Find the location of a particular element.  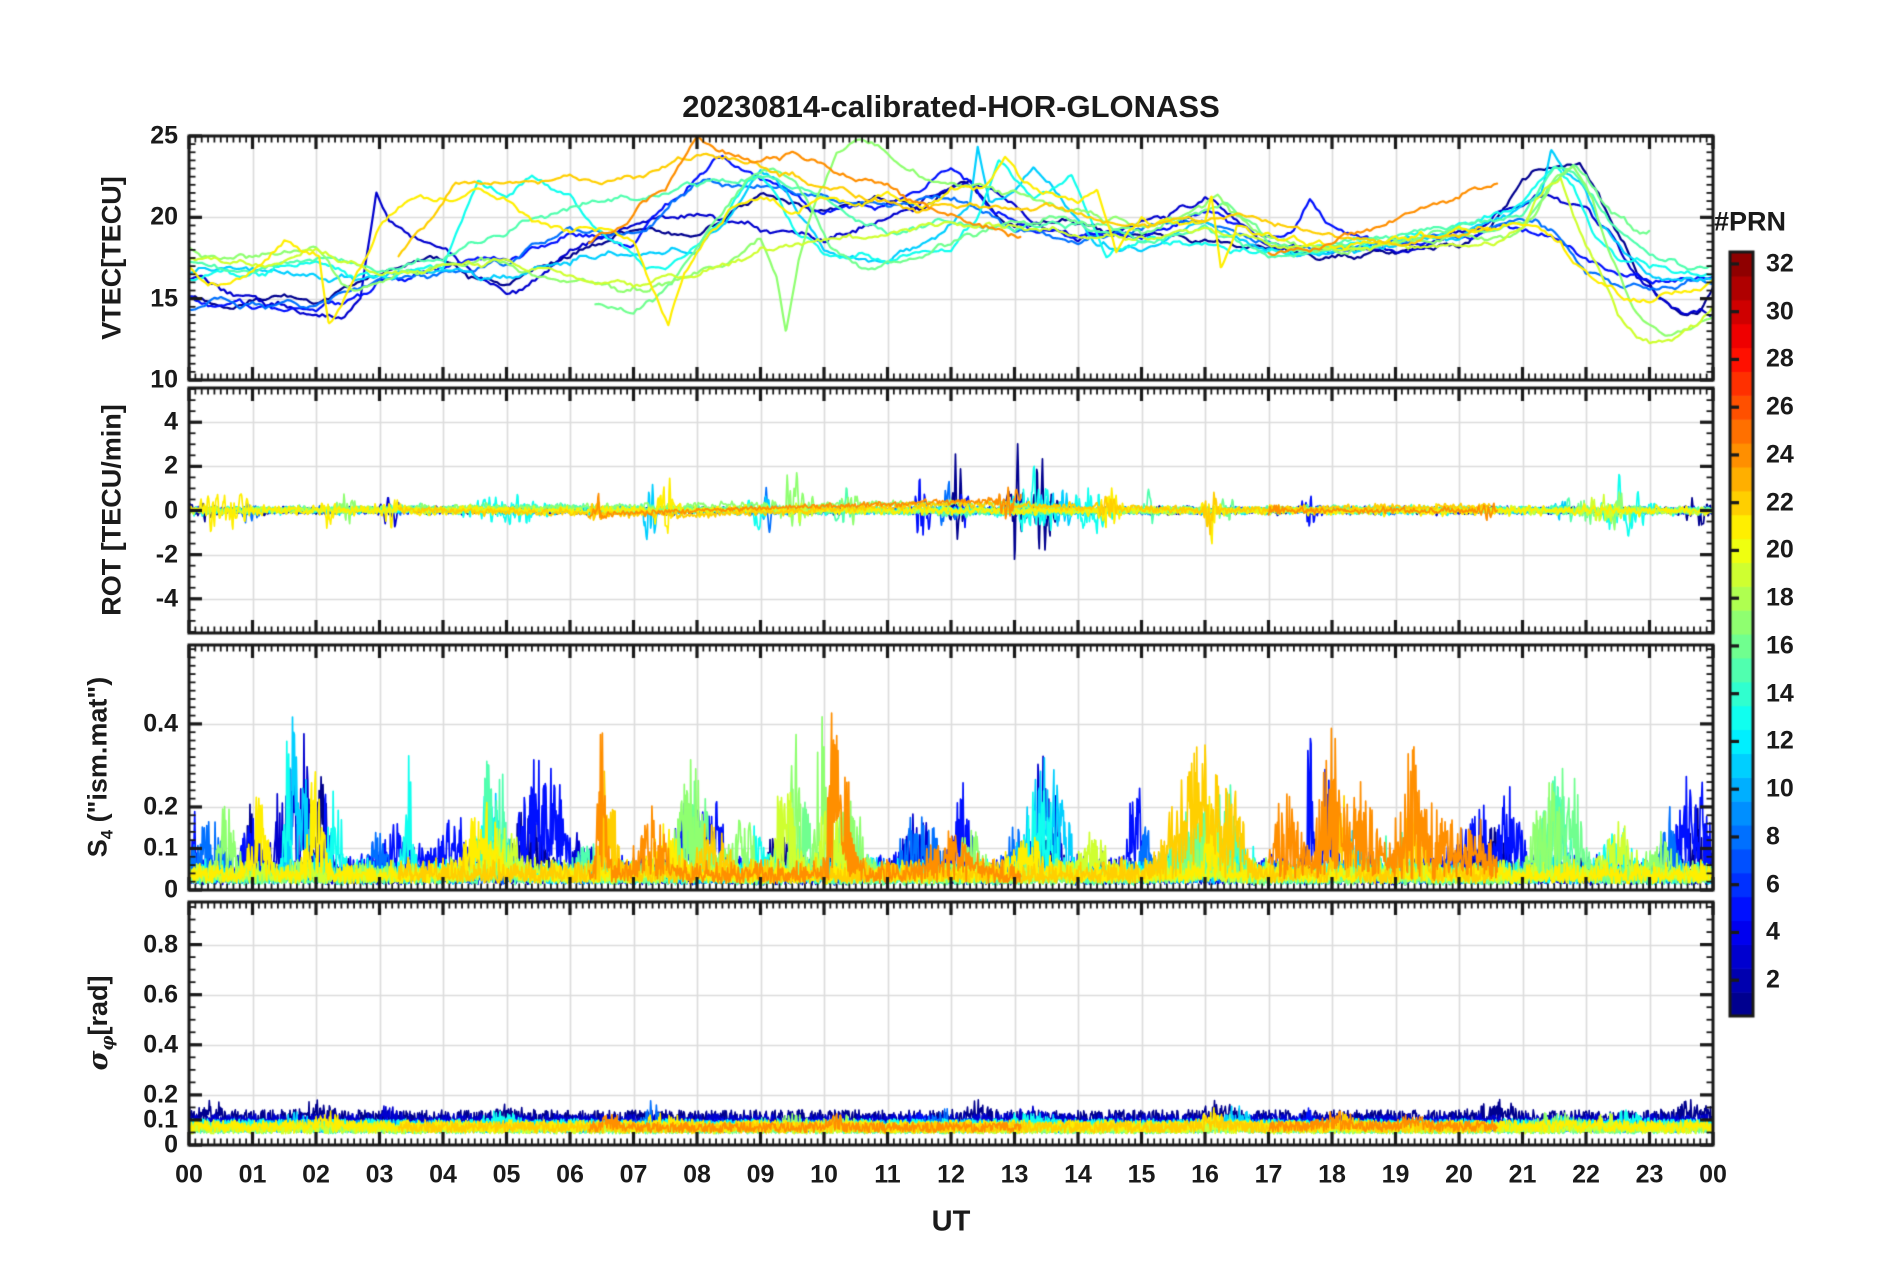

x-tick-label: 01 is located at coordinates (252, 1174).